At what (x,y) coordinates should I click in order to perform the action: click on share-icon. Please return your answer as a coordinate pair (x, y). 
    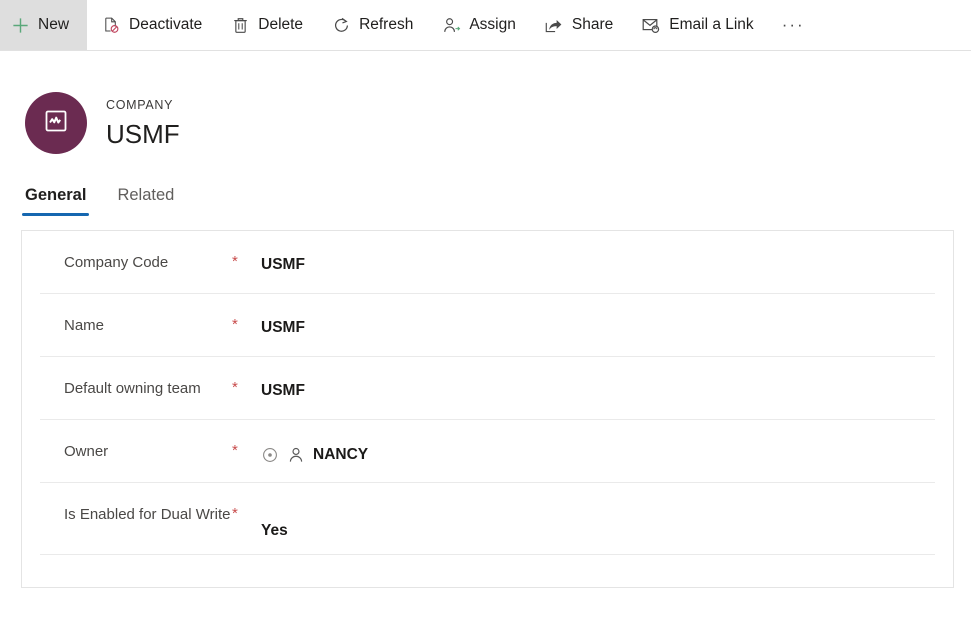
    Looking at the image, I should click on (554, 25).